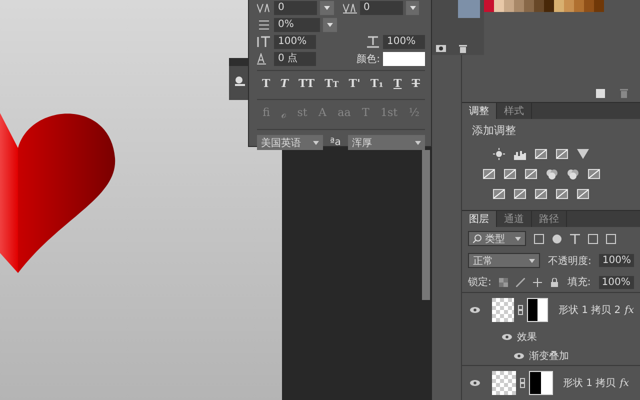 The height and width of the screenshot is (400, 640). Describe the element at coordinates (479, 111) in the screenshot. I see `panel-tab: 调整` at that location.